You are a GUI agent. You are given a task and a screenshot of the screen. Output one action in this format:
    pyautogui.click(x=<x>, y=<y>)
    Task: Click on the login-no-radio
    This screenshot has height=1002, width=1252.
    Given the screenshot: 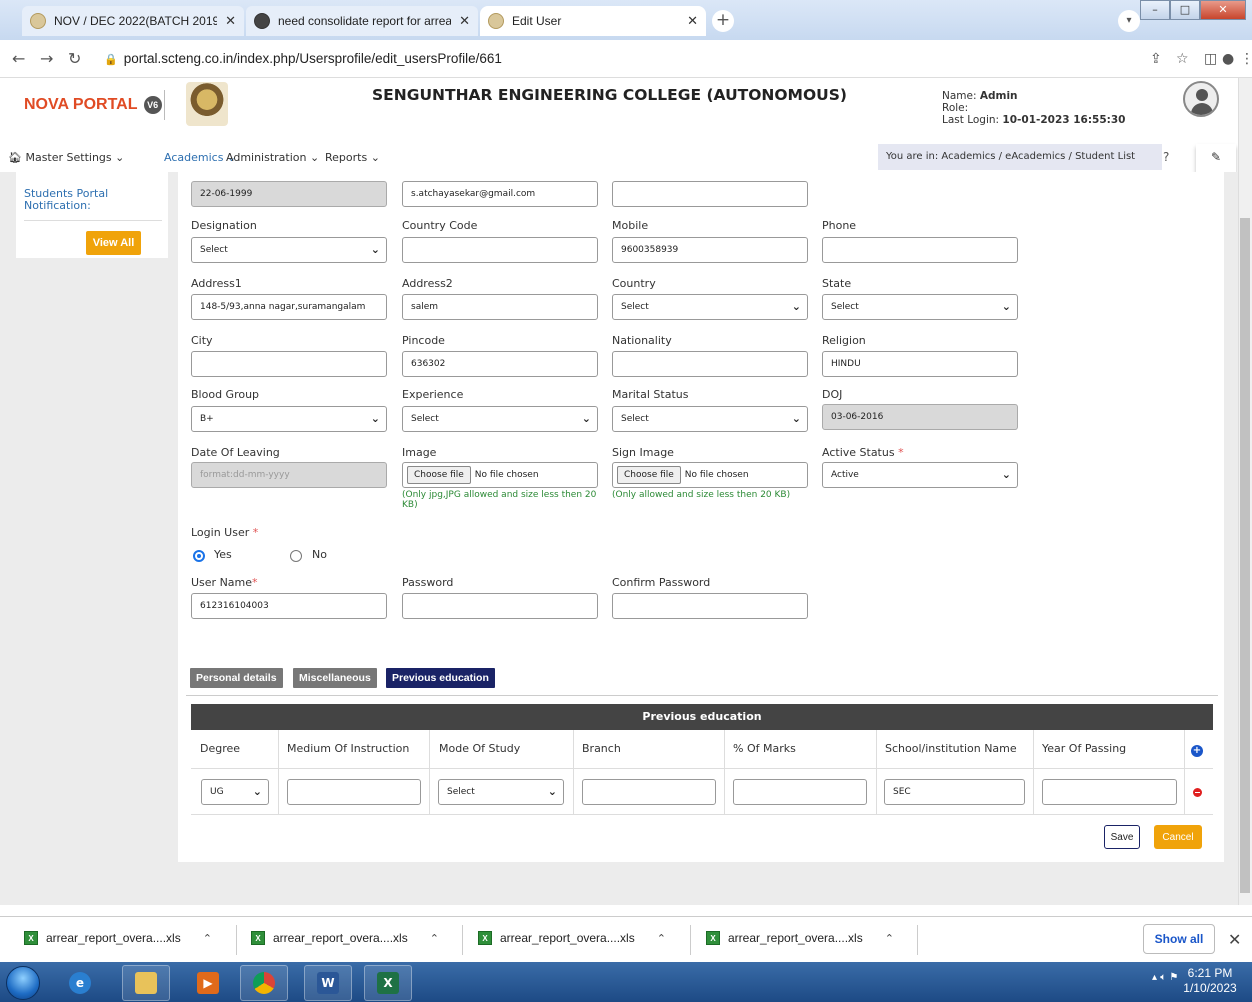 What is the action you would take?
    pyautogui.click(x=296, y=556)
    